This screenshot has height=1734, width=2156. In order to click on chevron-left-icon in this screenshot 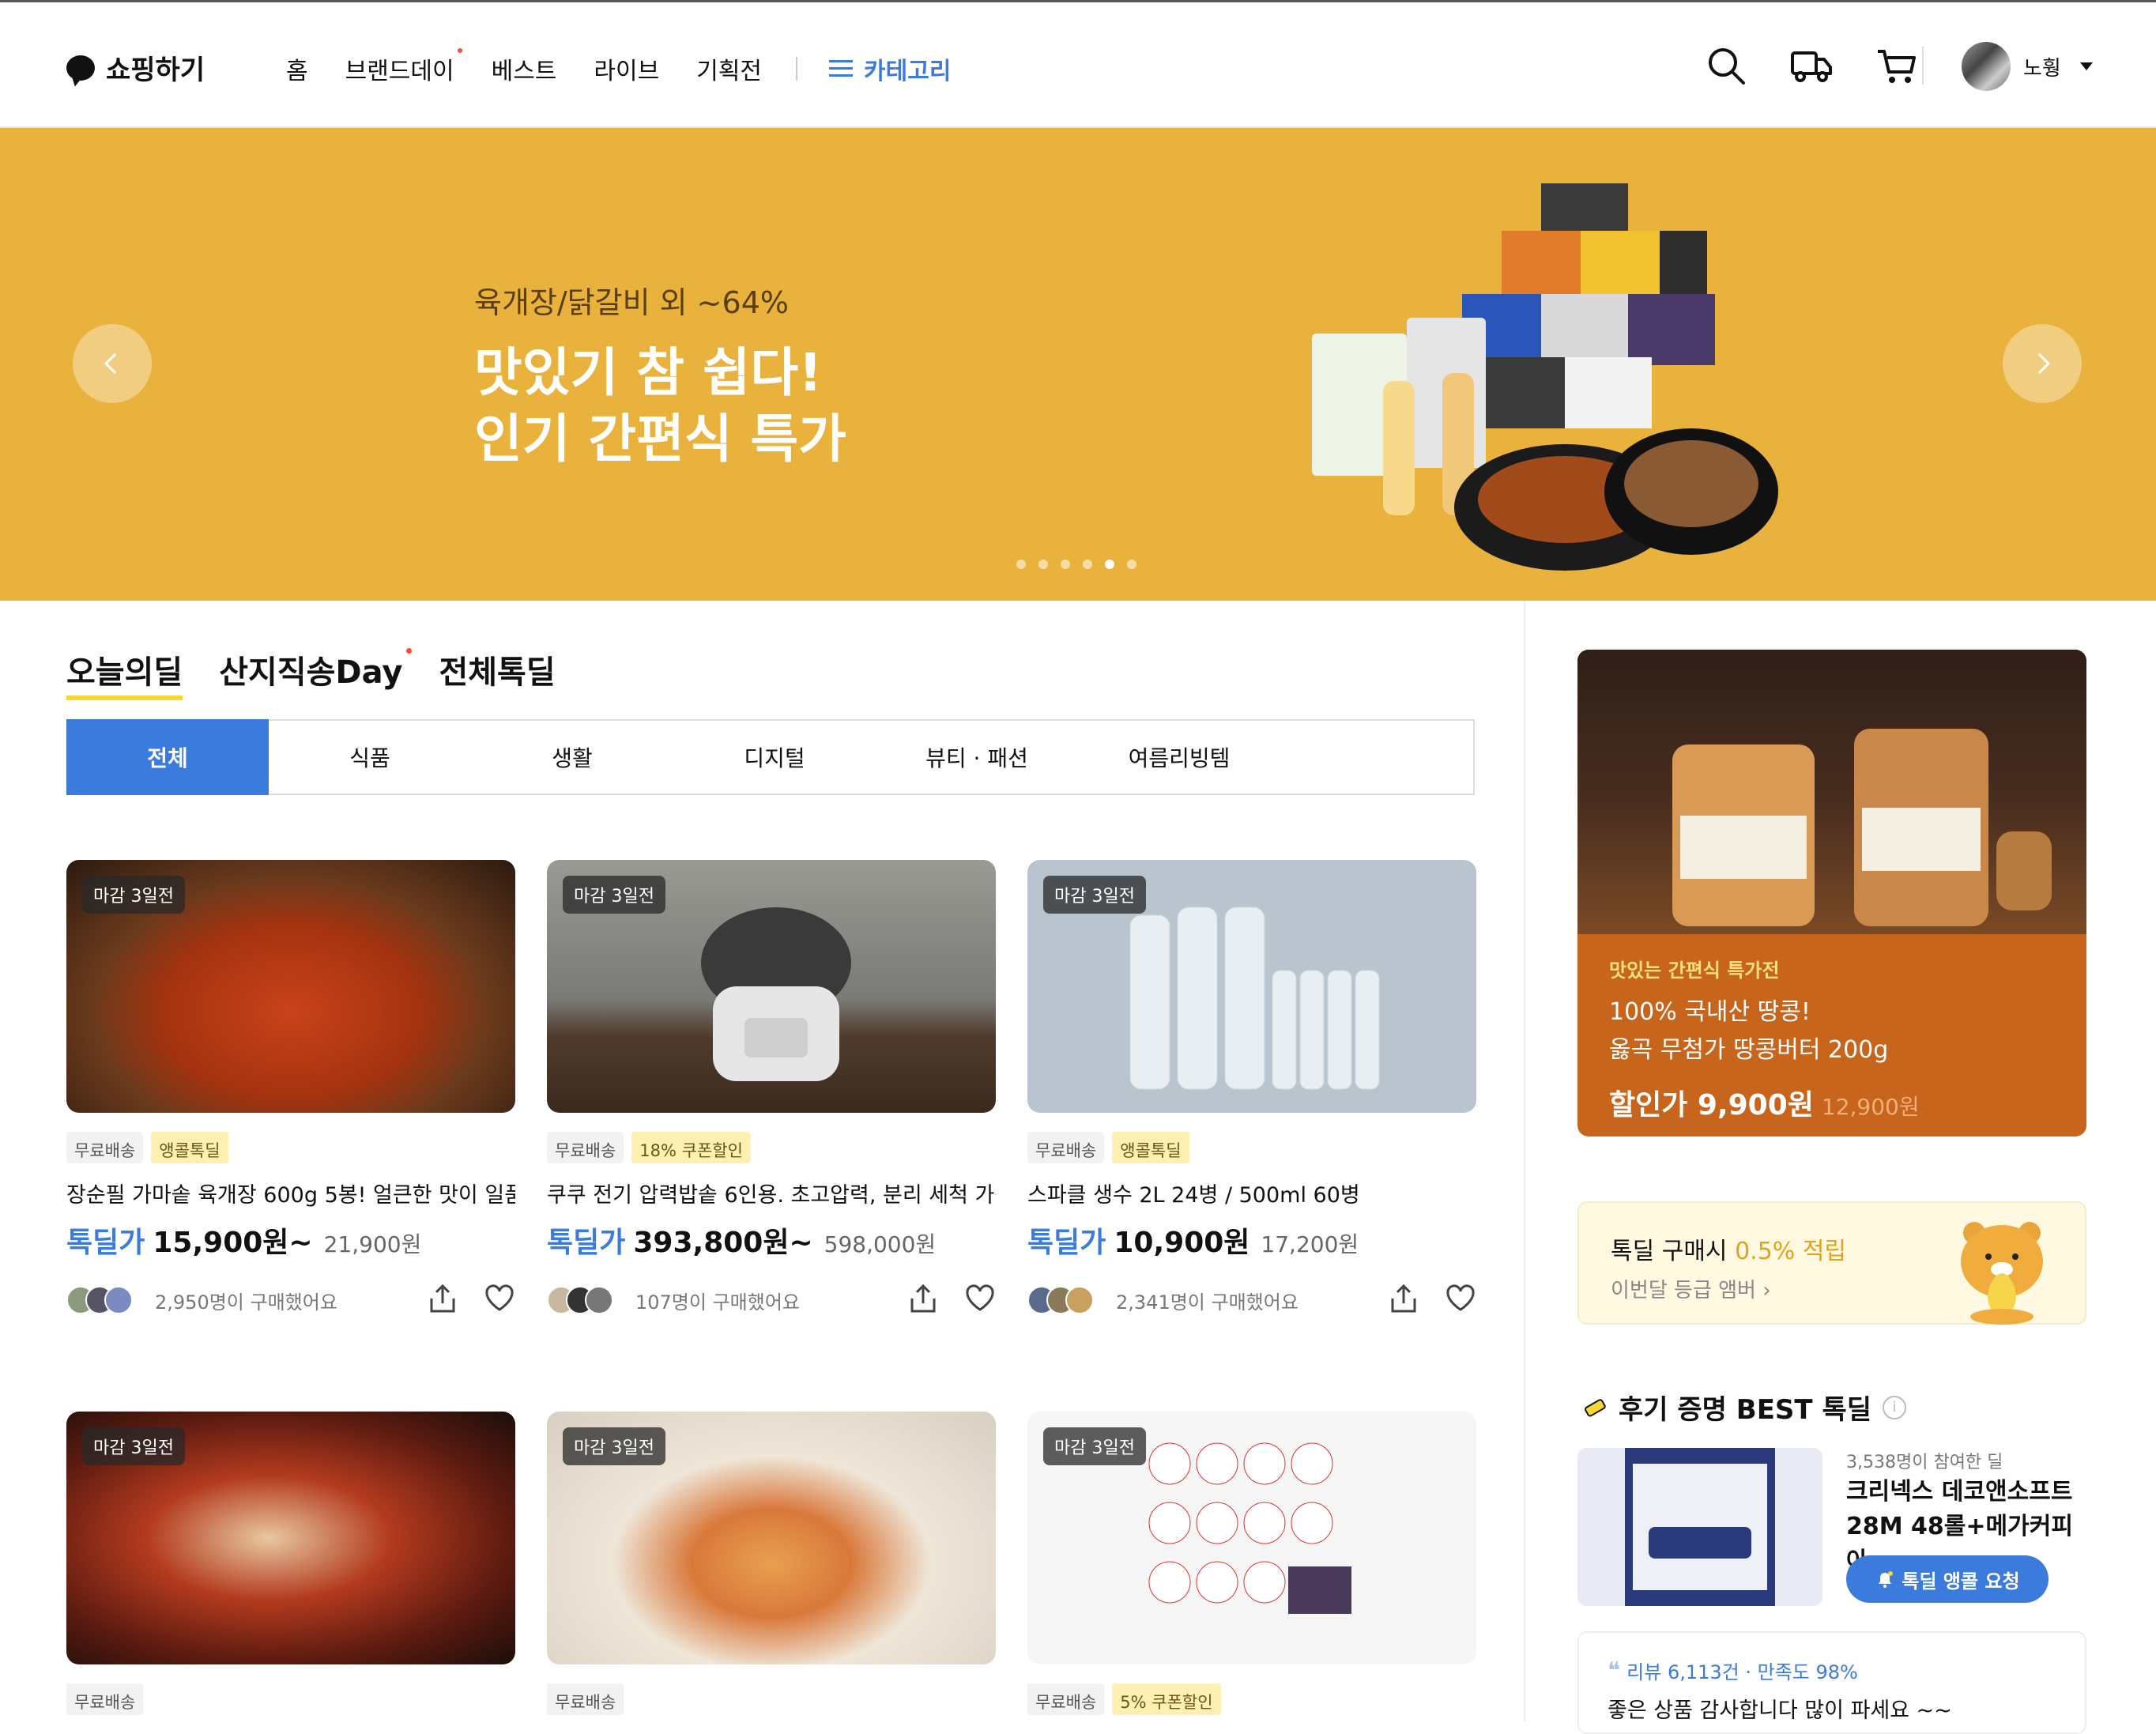, I will do `click(110, 363)`.